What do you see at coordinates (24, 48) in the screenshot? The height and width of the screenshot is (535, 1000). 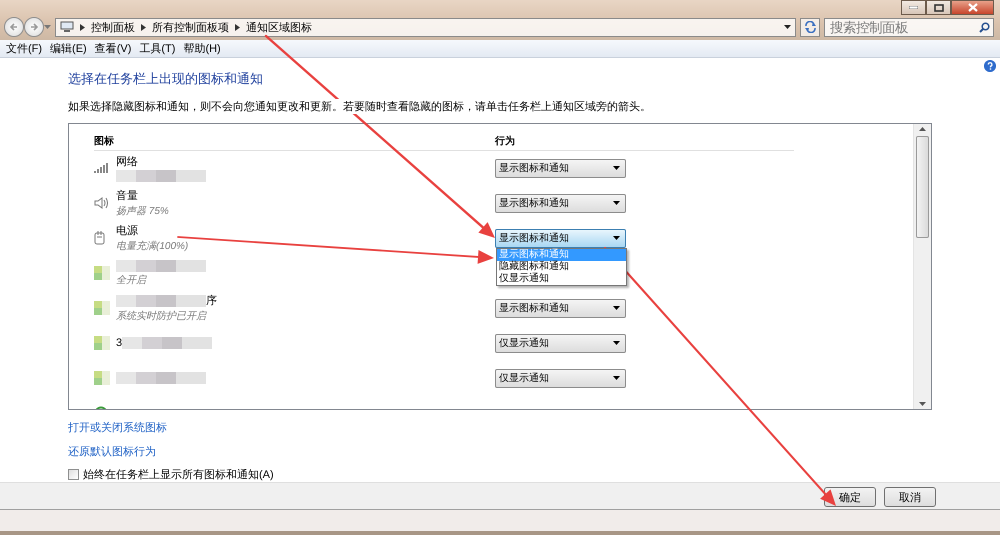 I see `menu-item: 文件(F)` at bounding box center [24, 48].